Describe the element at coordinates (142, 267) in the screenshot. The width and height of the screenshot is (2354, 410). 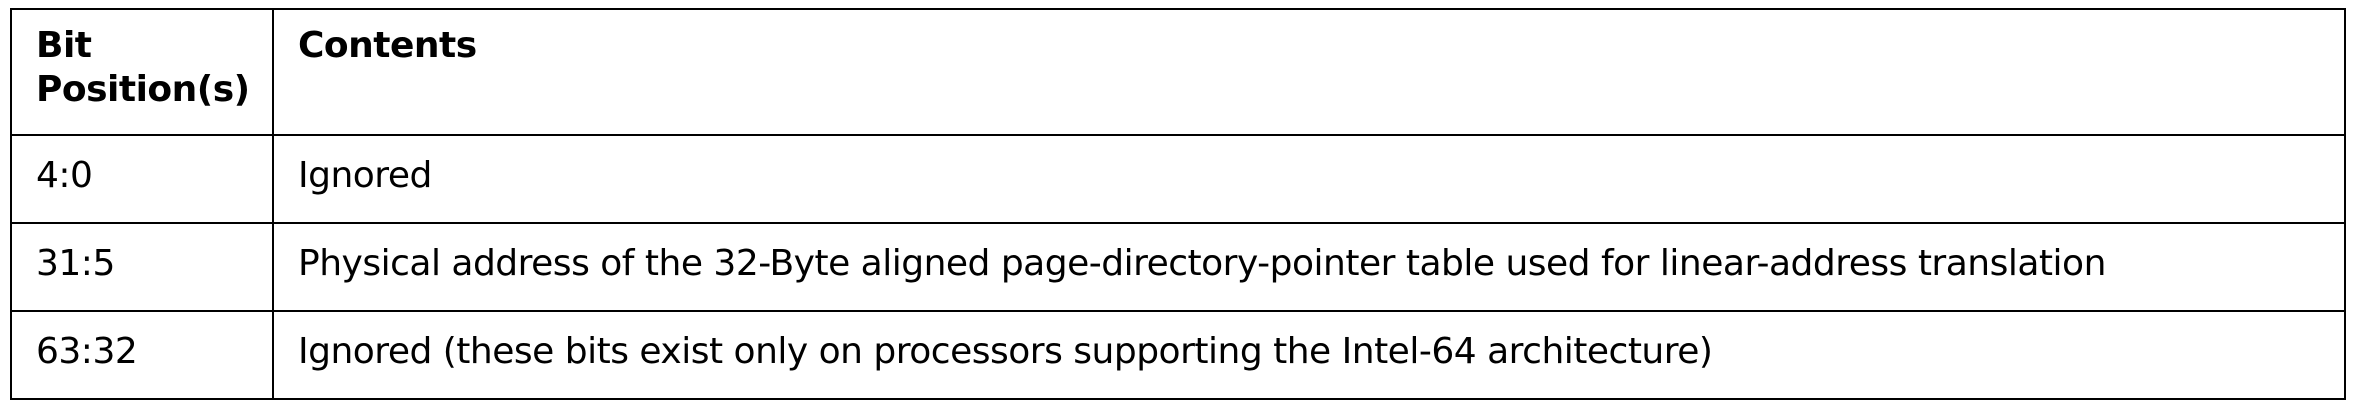
I see `cell-bit-position: 31:5` at that location.